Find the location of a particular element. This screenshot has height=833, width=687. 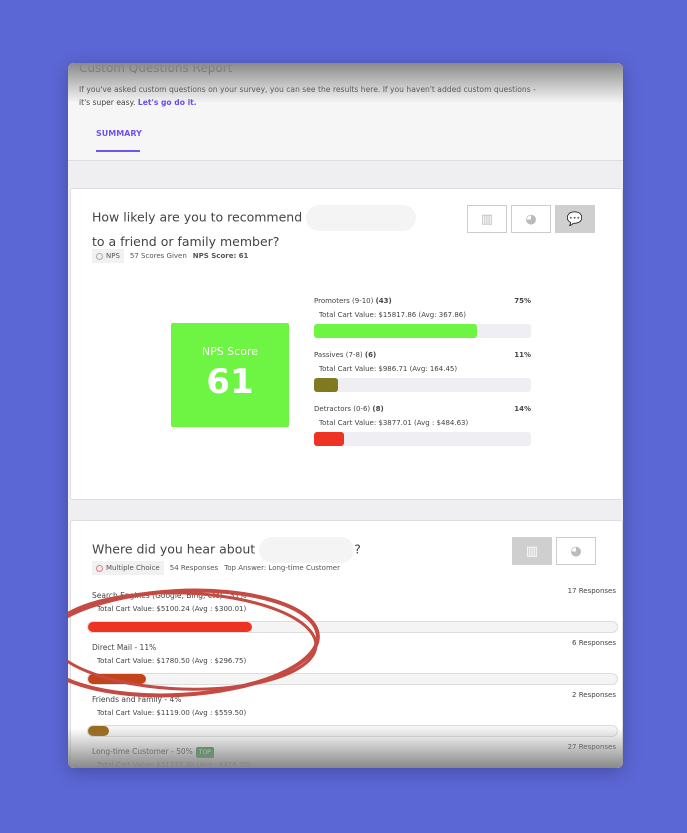

type-chip: Multiple Choice is located at coordinates (128, 568).